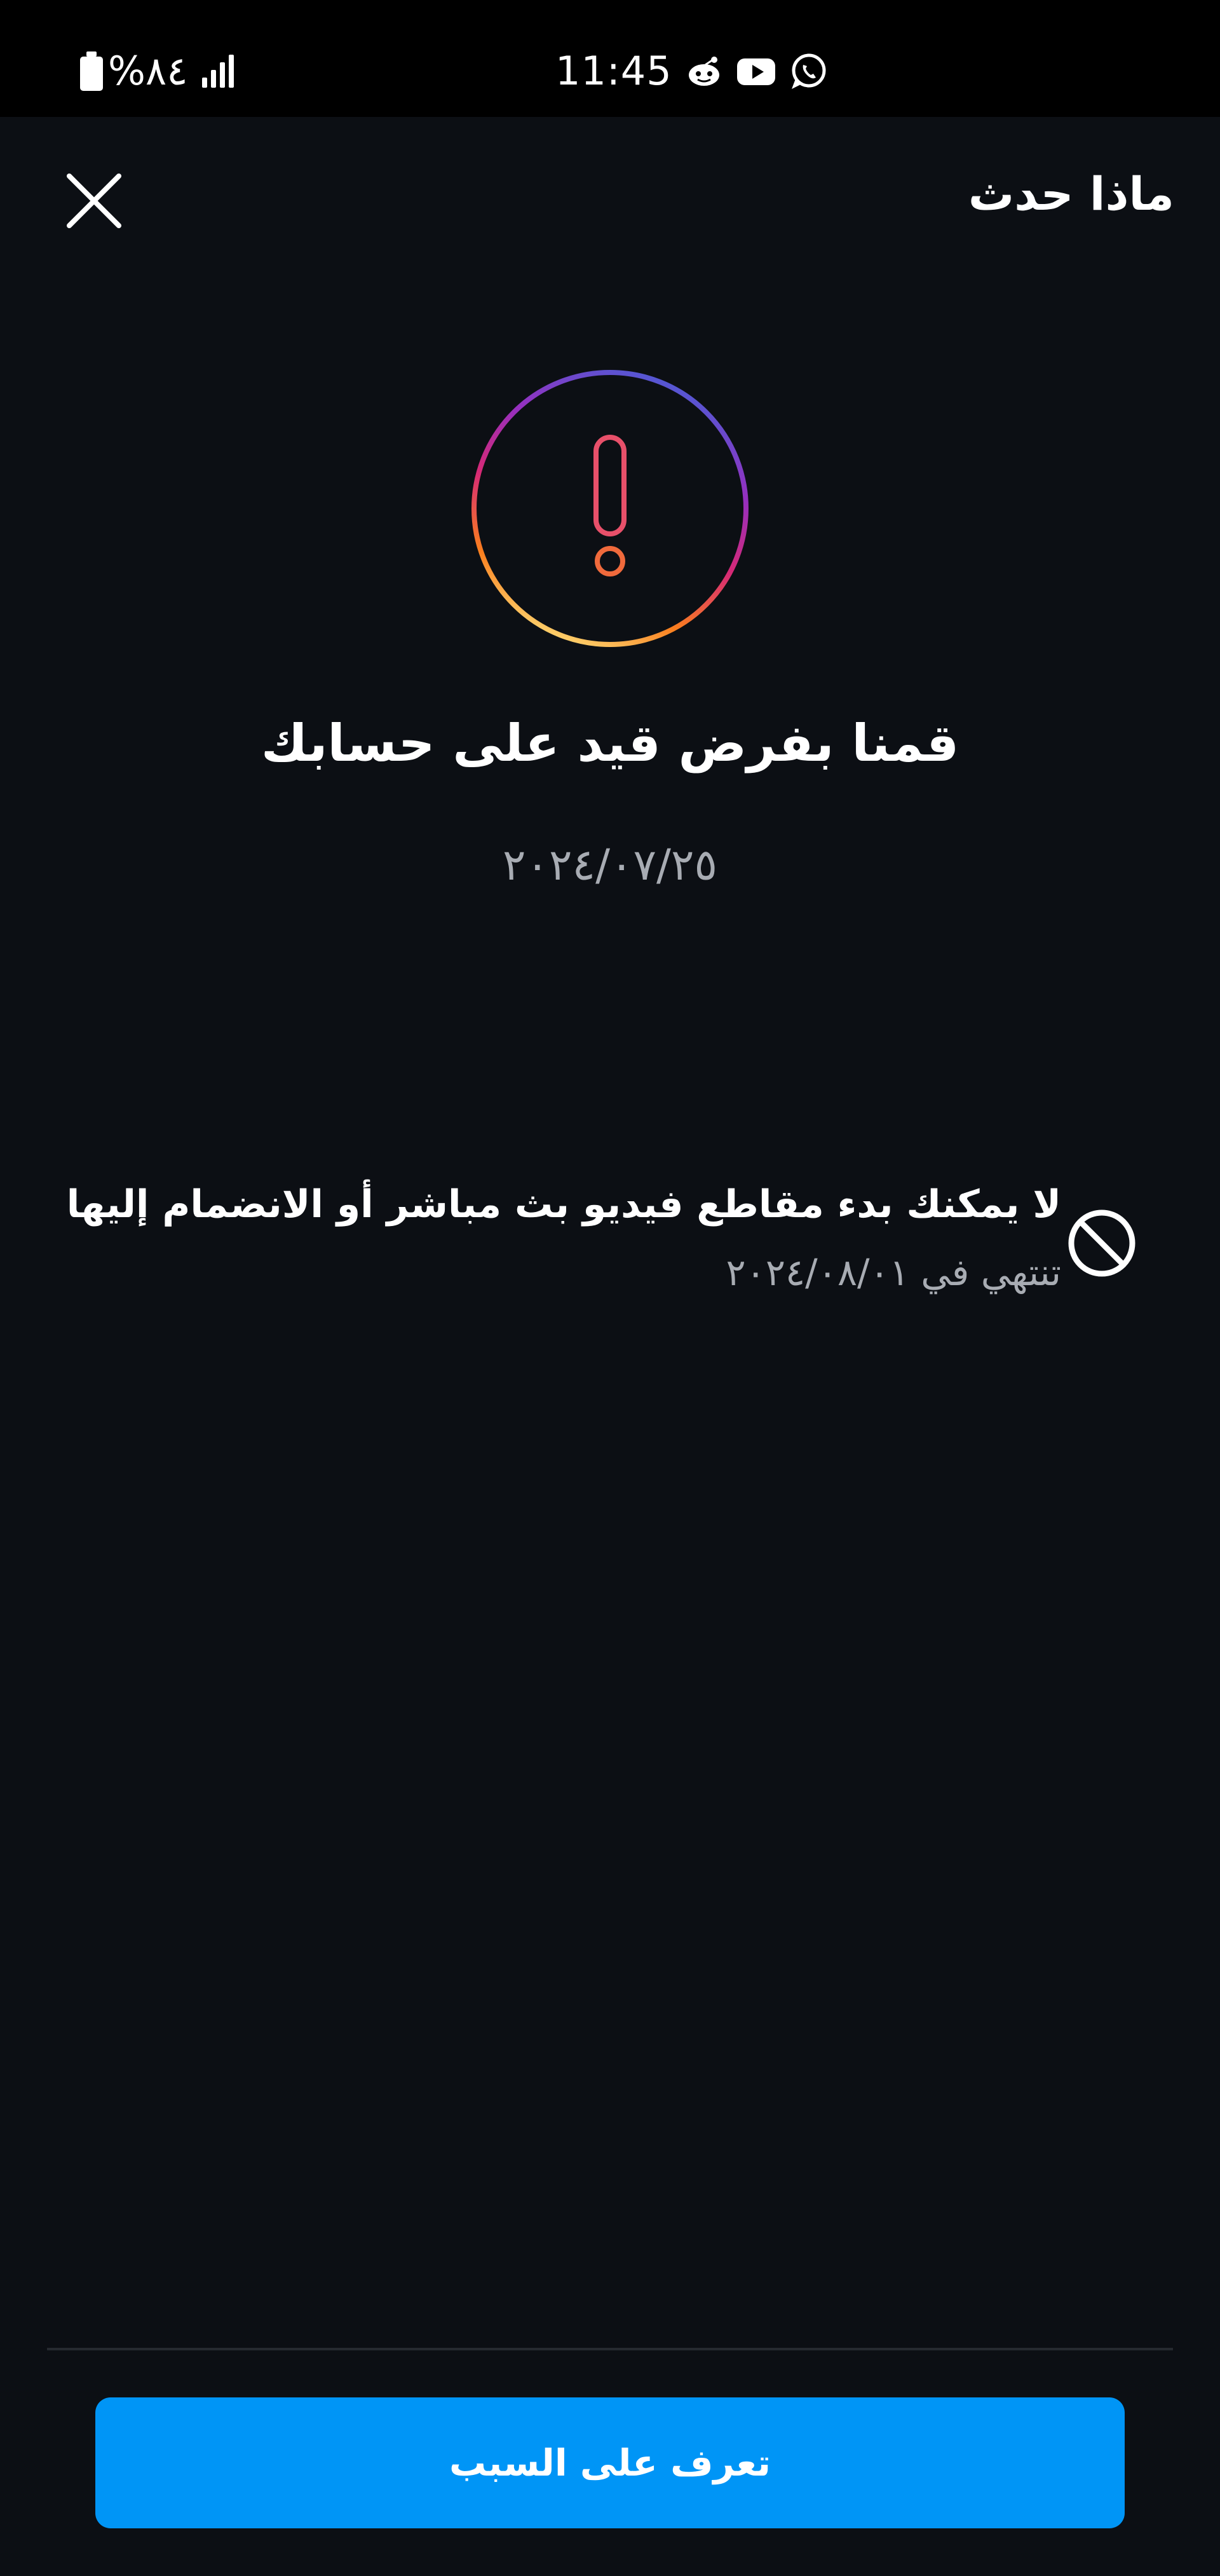 The image size is (1220, 2576). Describe the element at coordinates (893, 1272) in the screenshot. I see `restriction-expiry: تنتهي في ٢٠٢٤/٠٨/٠١` at that location.